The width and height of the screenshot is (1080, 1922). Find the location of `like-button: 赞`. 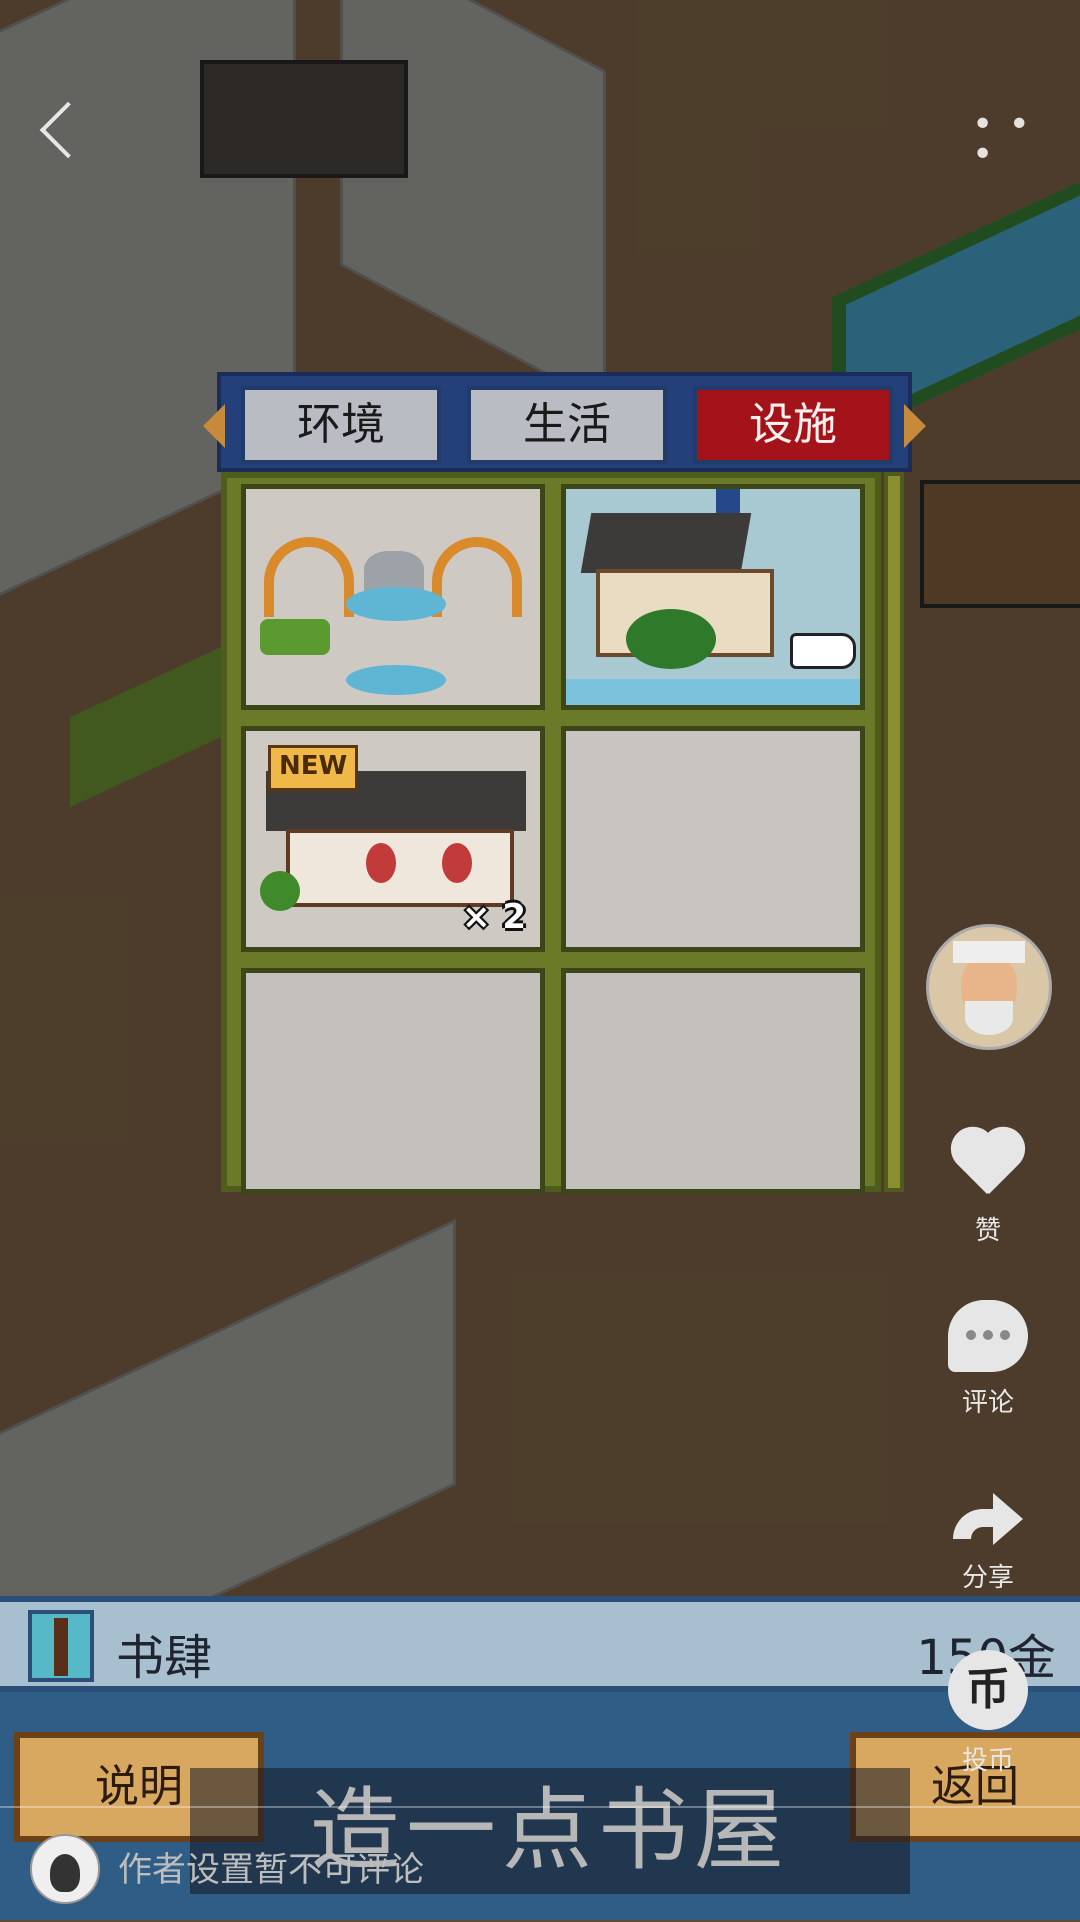

like-button: 赞 is located at coordinates (988, 1188).